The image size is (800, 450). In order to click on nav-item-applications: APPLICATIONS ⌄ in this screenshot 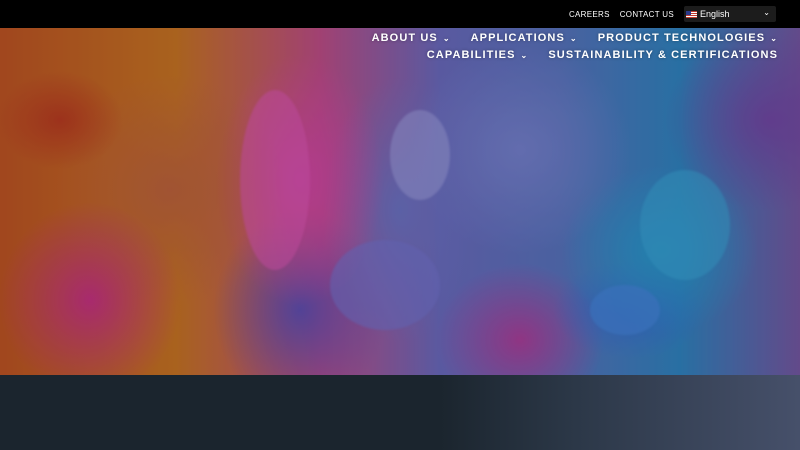, I will do `click(524, 38)`.